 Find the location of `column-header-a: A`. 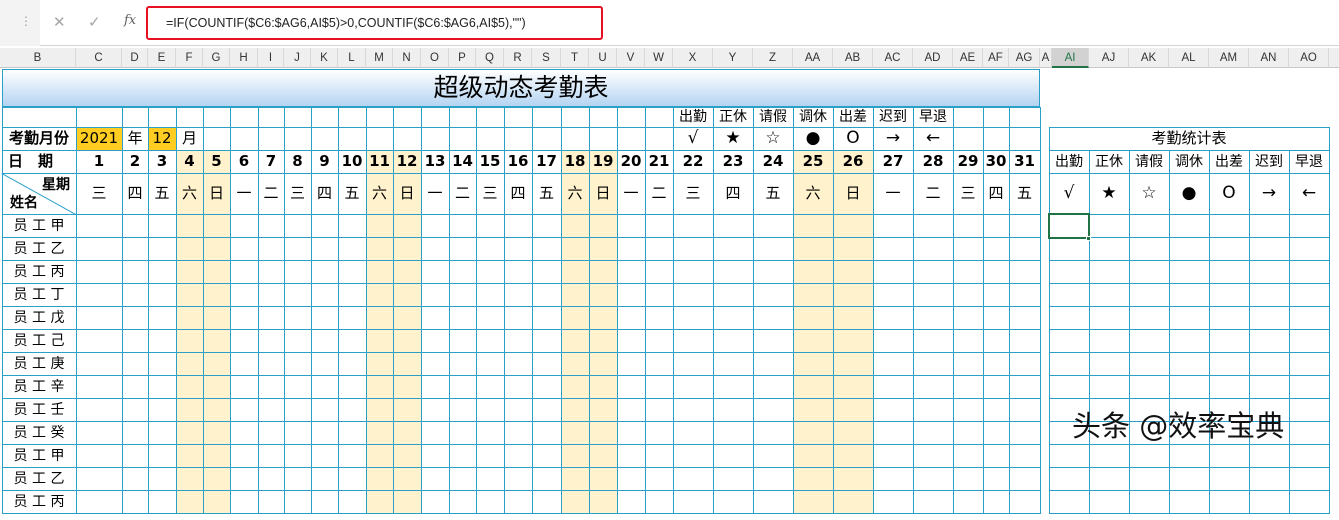

column-header-a: A is located at coordinates (1046, 58).